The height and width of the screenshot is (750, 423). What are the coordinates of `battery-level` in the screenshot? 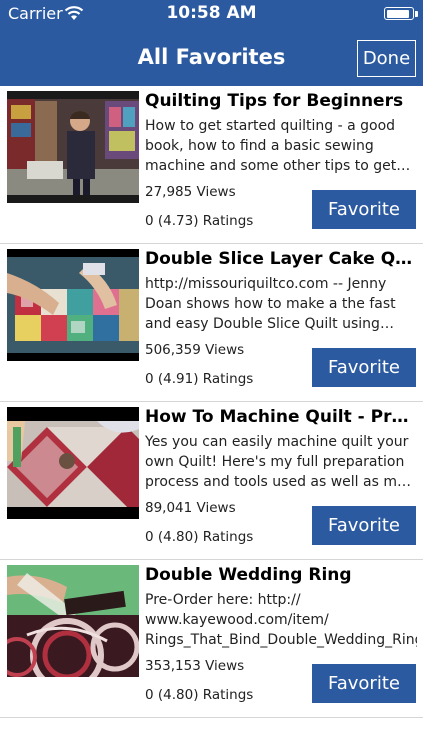 It's located at (397, 13).